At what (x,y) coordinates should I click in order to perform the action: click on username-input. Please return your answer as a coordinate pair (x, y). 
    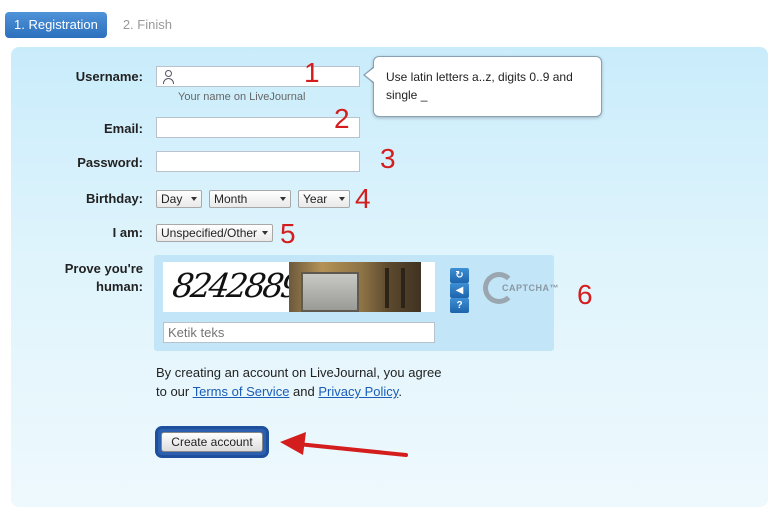
    Looking at the image, I should click on (258, 76).